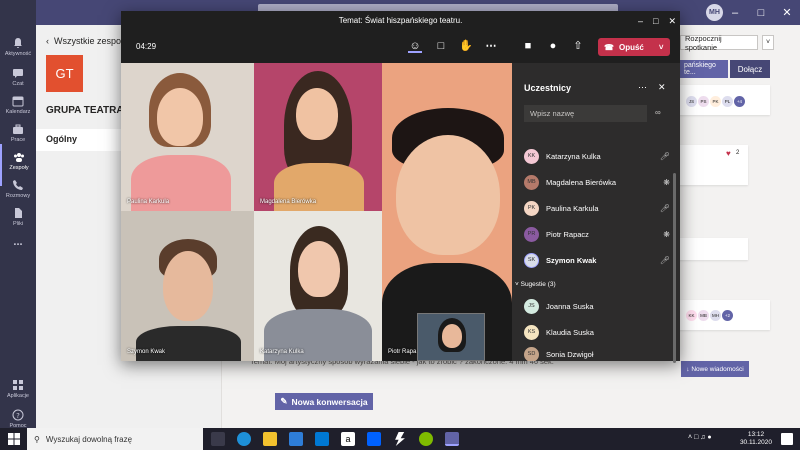 This screenshot has width=800, height=450. I want to click on apps-icon, so click(18, 385).